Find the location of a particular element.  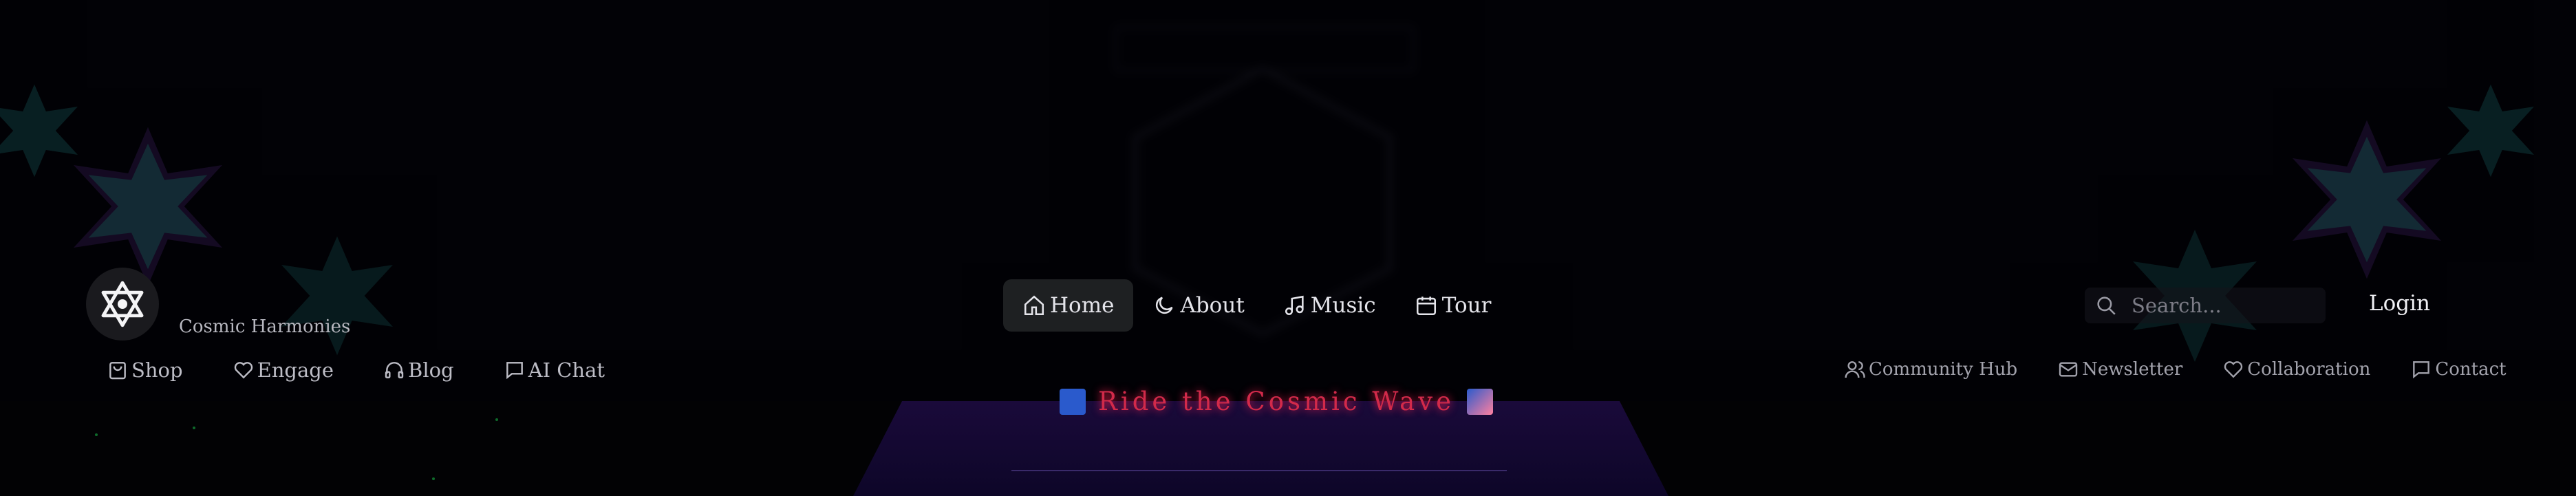

nav-music: Music is located at coordinates (1330, 305).